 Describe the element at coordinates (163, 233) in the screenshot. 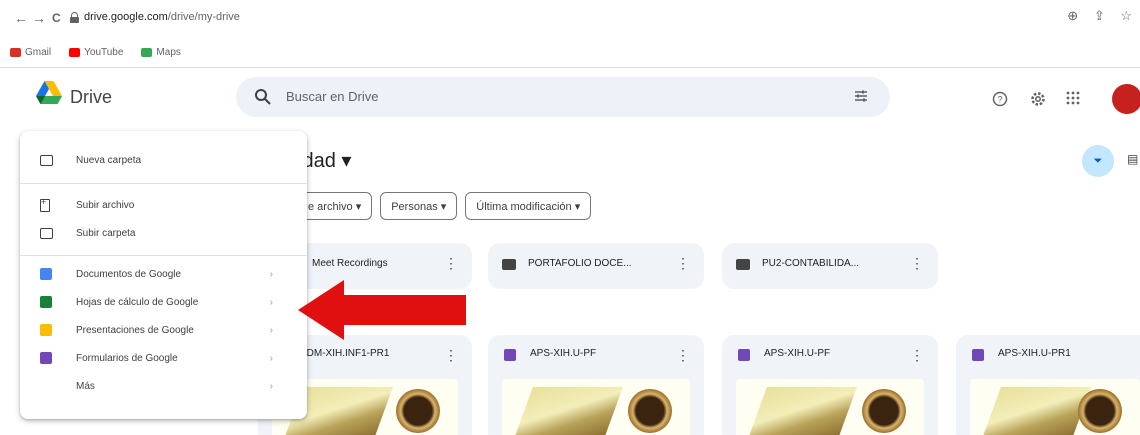

I see `menu-item-upload-folder: Subir carpeta` at that location.